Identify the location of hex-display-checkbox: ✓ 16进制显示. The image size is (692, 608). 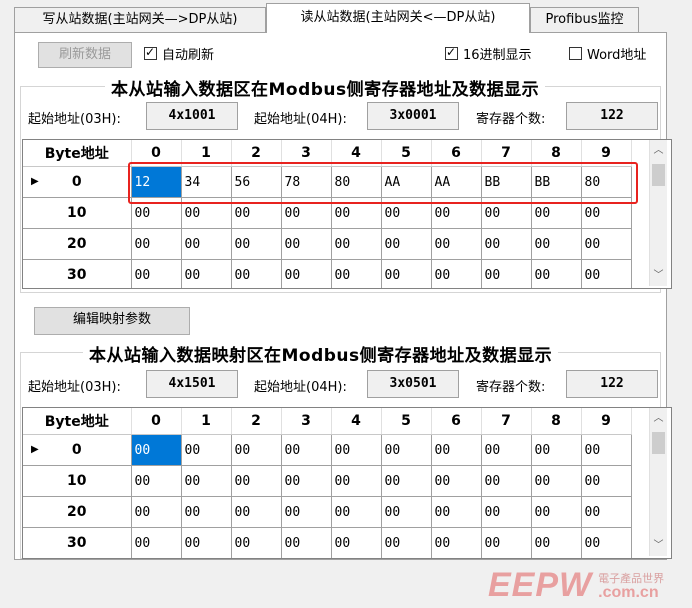
(488, 53).